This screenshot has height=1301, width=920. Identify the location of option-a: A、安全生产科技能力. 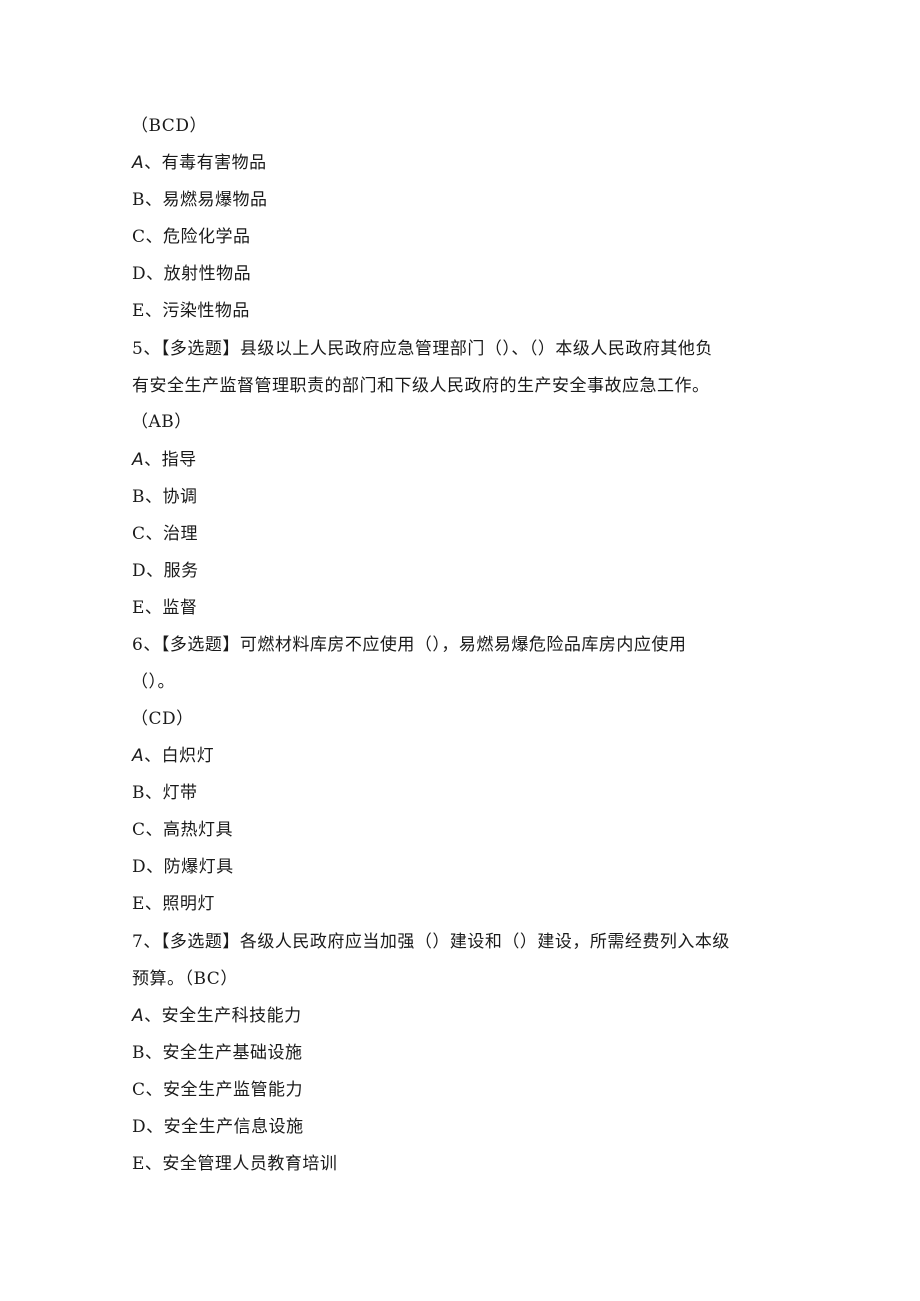
(217, 1016).